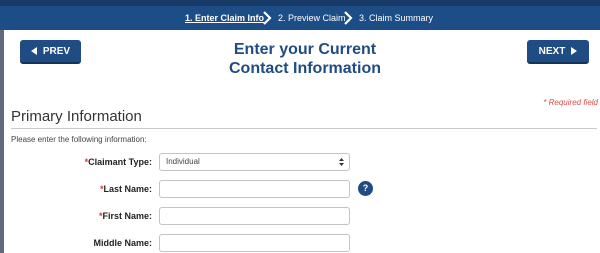 The height and width of the screenshot is (253, 600). What do you see at coordinates (2, 141) in the screenshot?
I see `left-edge-border` at bounding box center [2, 141].